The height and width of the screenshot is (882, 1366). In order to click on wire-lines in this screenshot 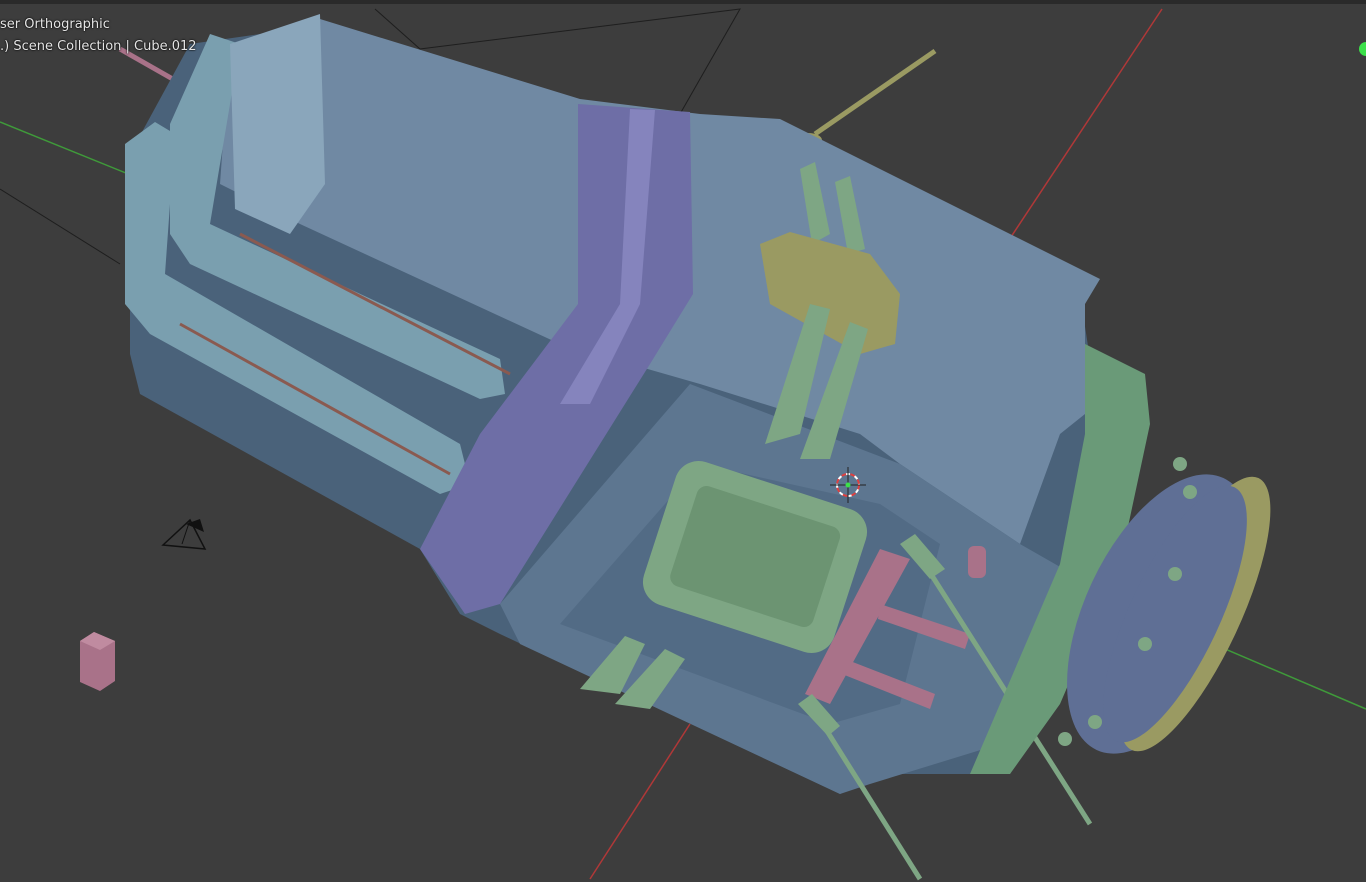, I will do `click(60, 226)`.